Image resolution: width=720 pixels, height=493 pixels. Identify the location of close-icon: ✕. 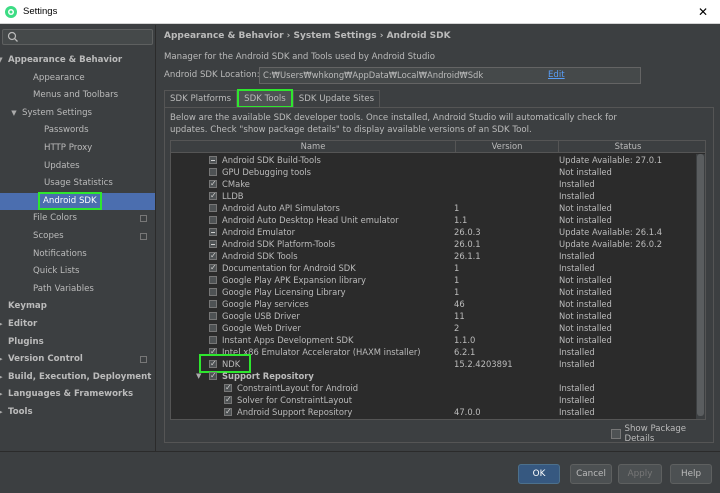
(703, 12).